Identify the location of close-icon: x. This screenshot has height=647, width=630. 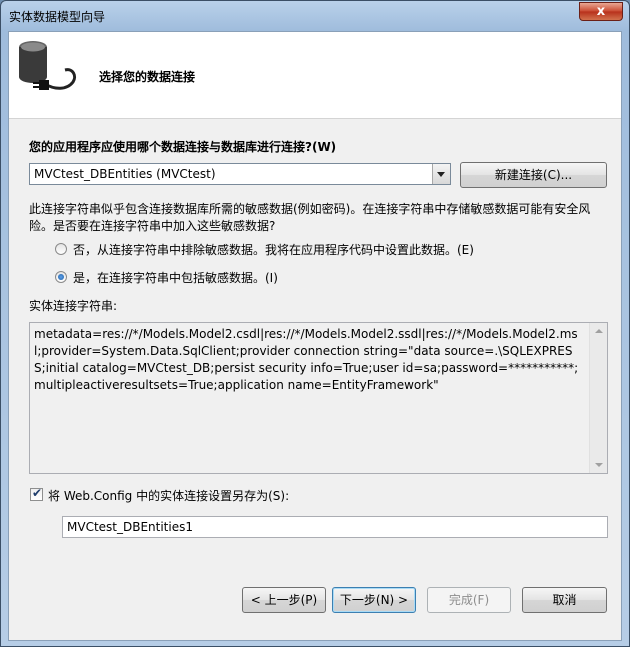
(601, 11).